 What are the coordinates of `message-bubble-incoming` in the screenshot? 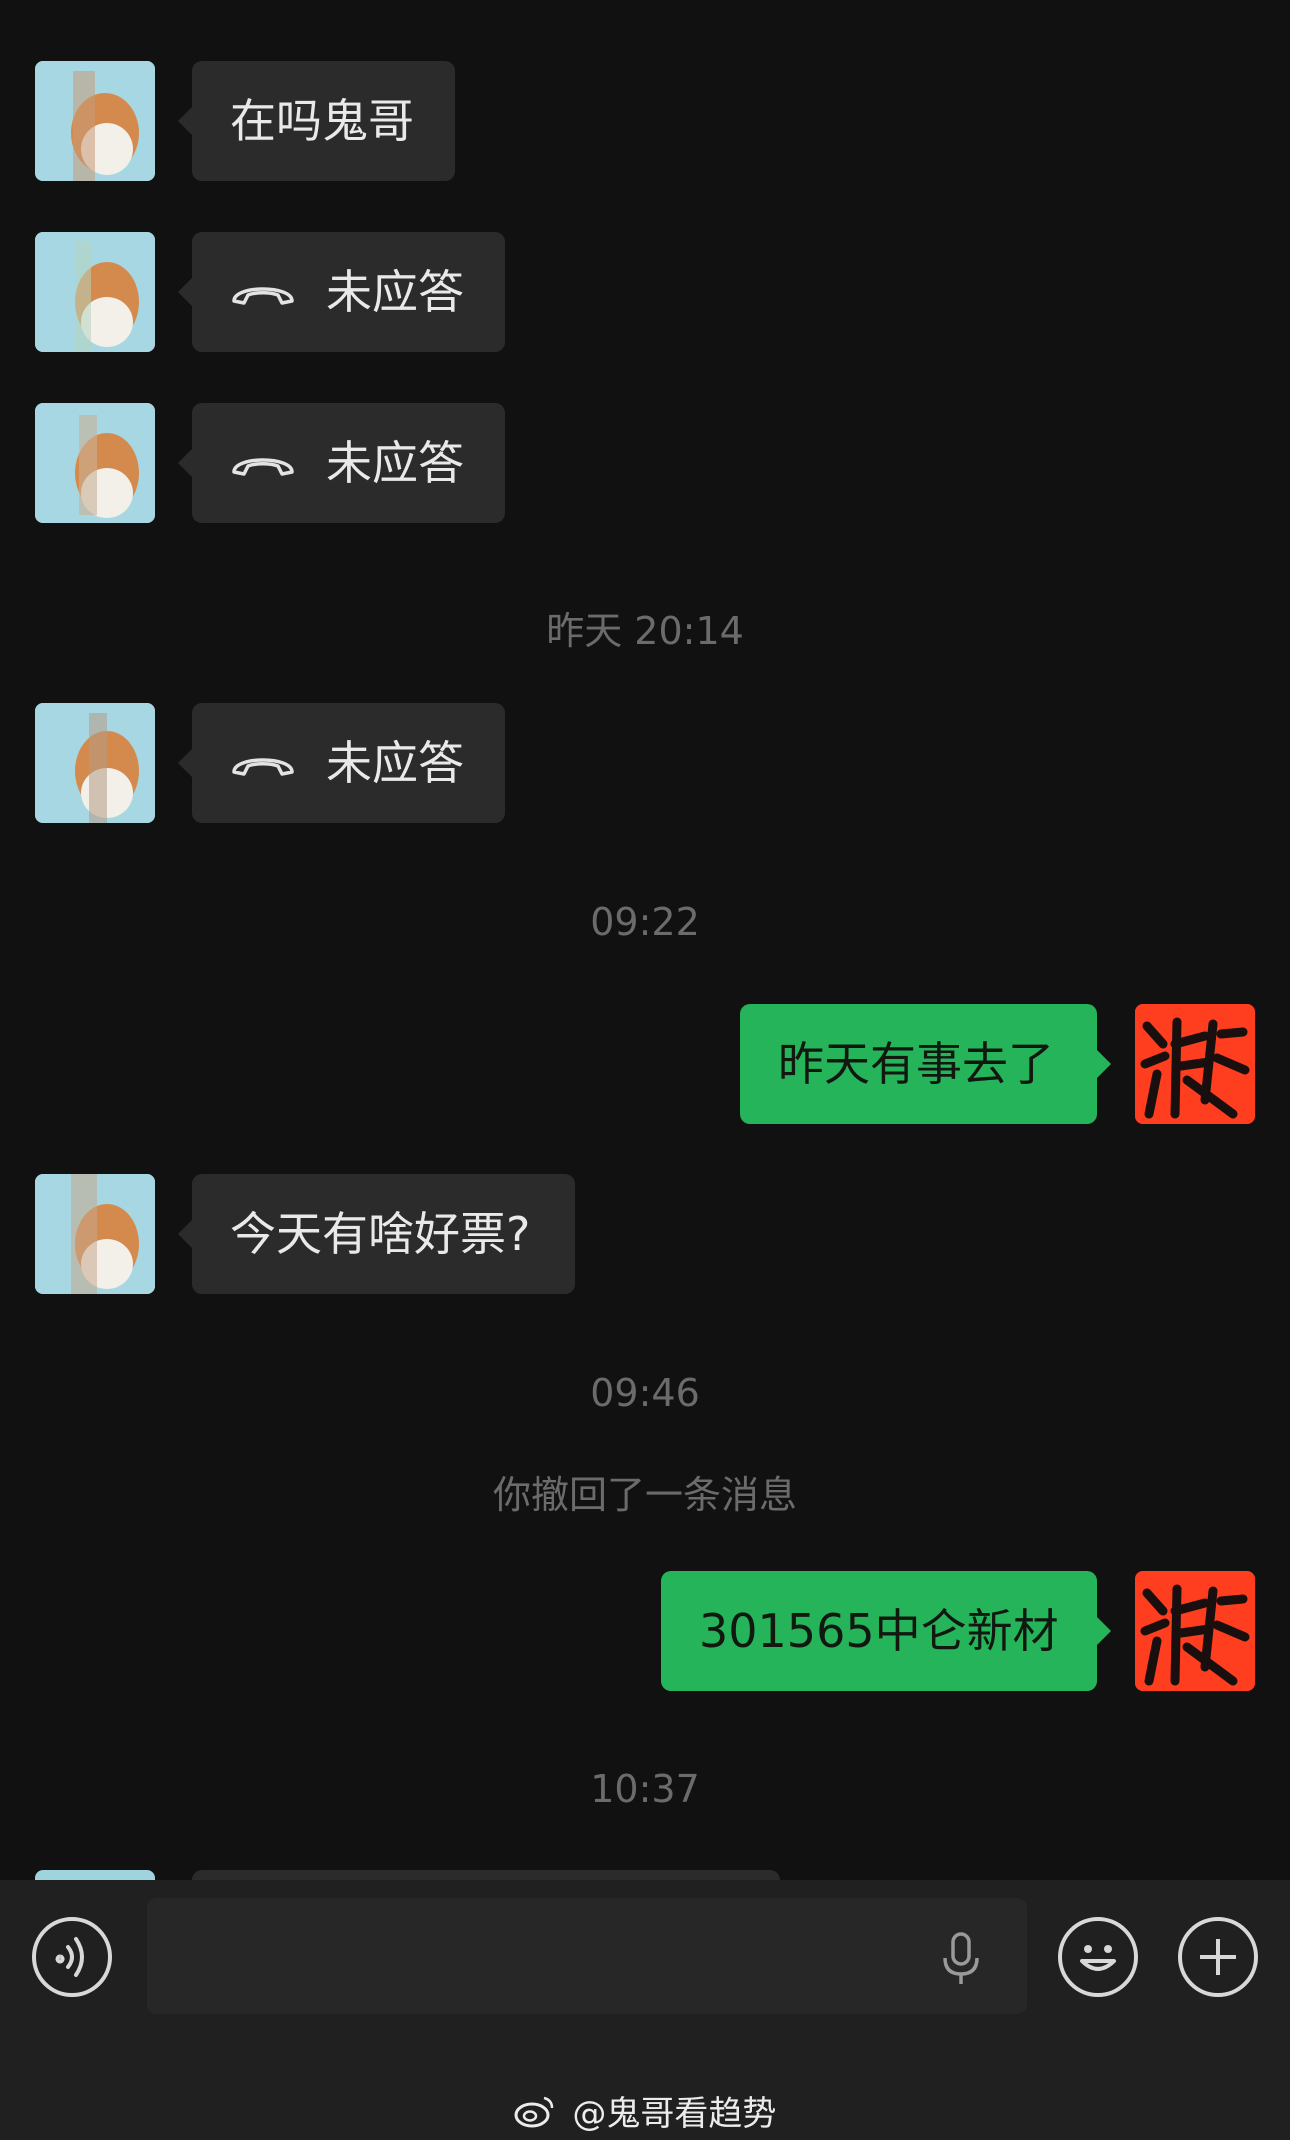 It's located at (486, 1875).